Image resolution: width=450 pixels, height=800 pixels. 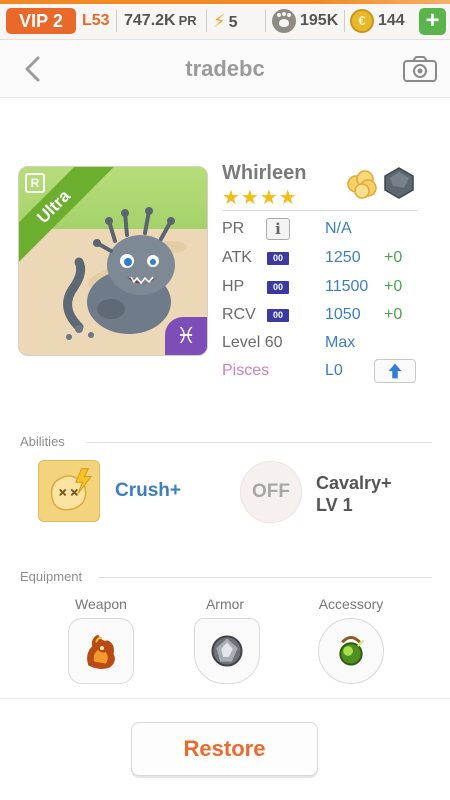 I want to click on flaming-beast-weapon-icon, so click(x=101, y=652).